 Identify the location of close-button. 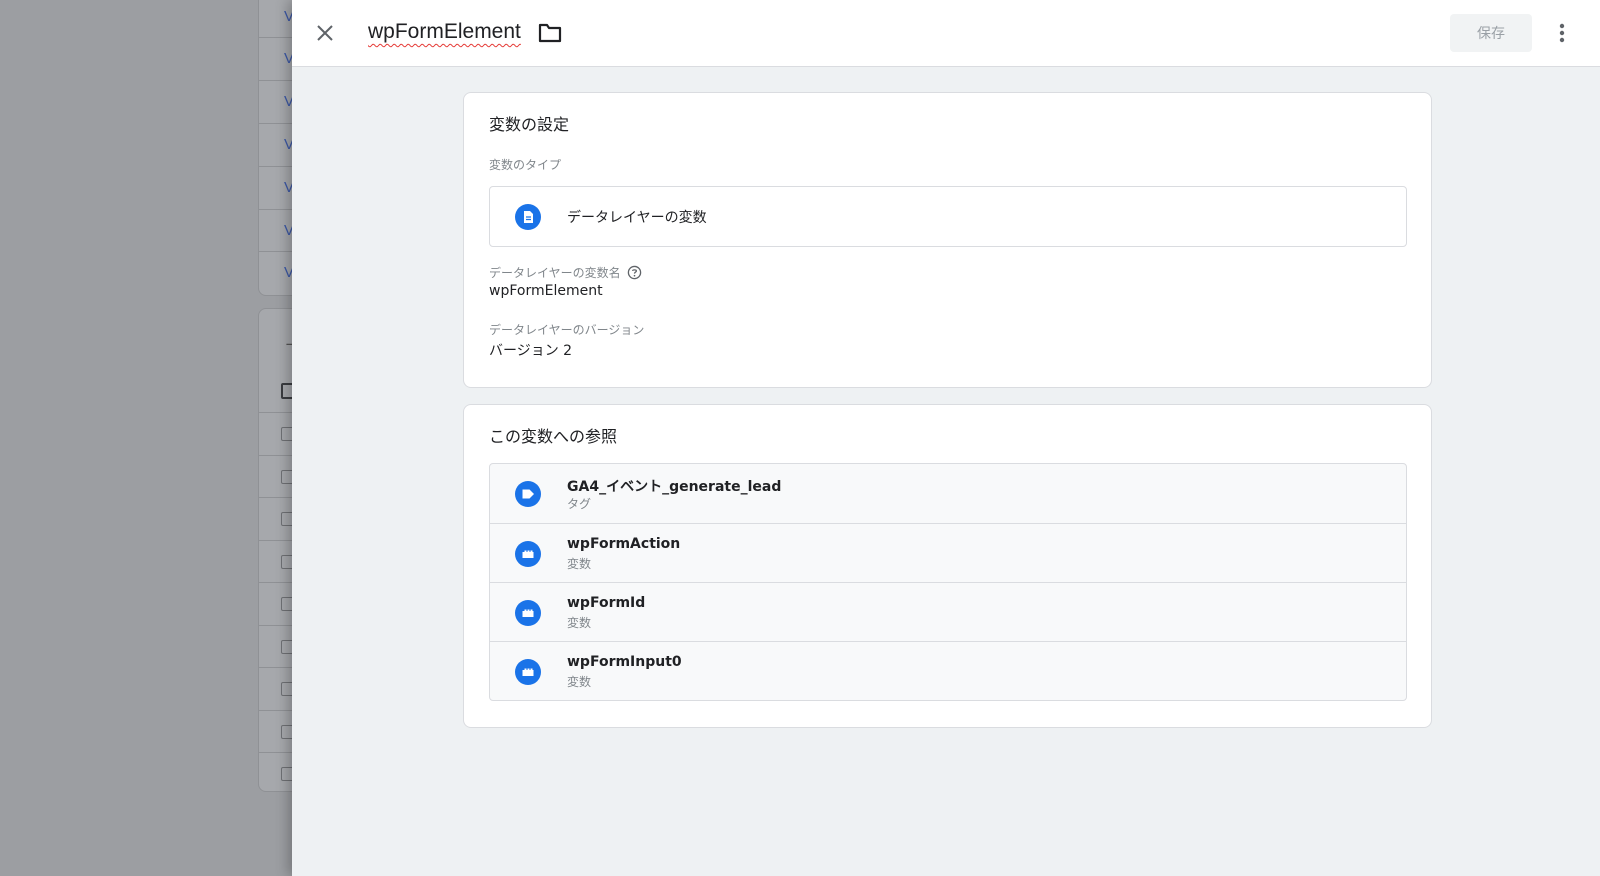
(325, 33).